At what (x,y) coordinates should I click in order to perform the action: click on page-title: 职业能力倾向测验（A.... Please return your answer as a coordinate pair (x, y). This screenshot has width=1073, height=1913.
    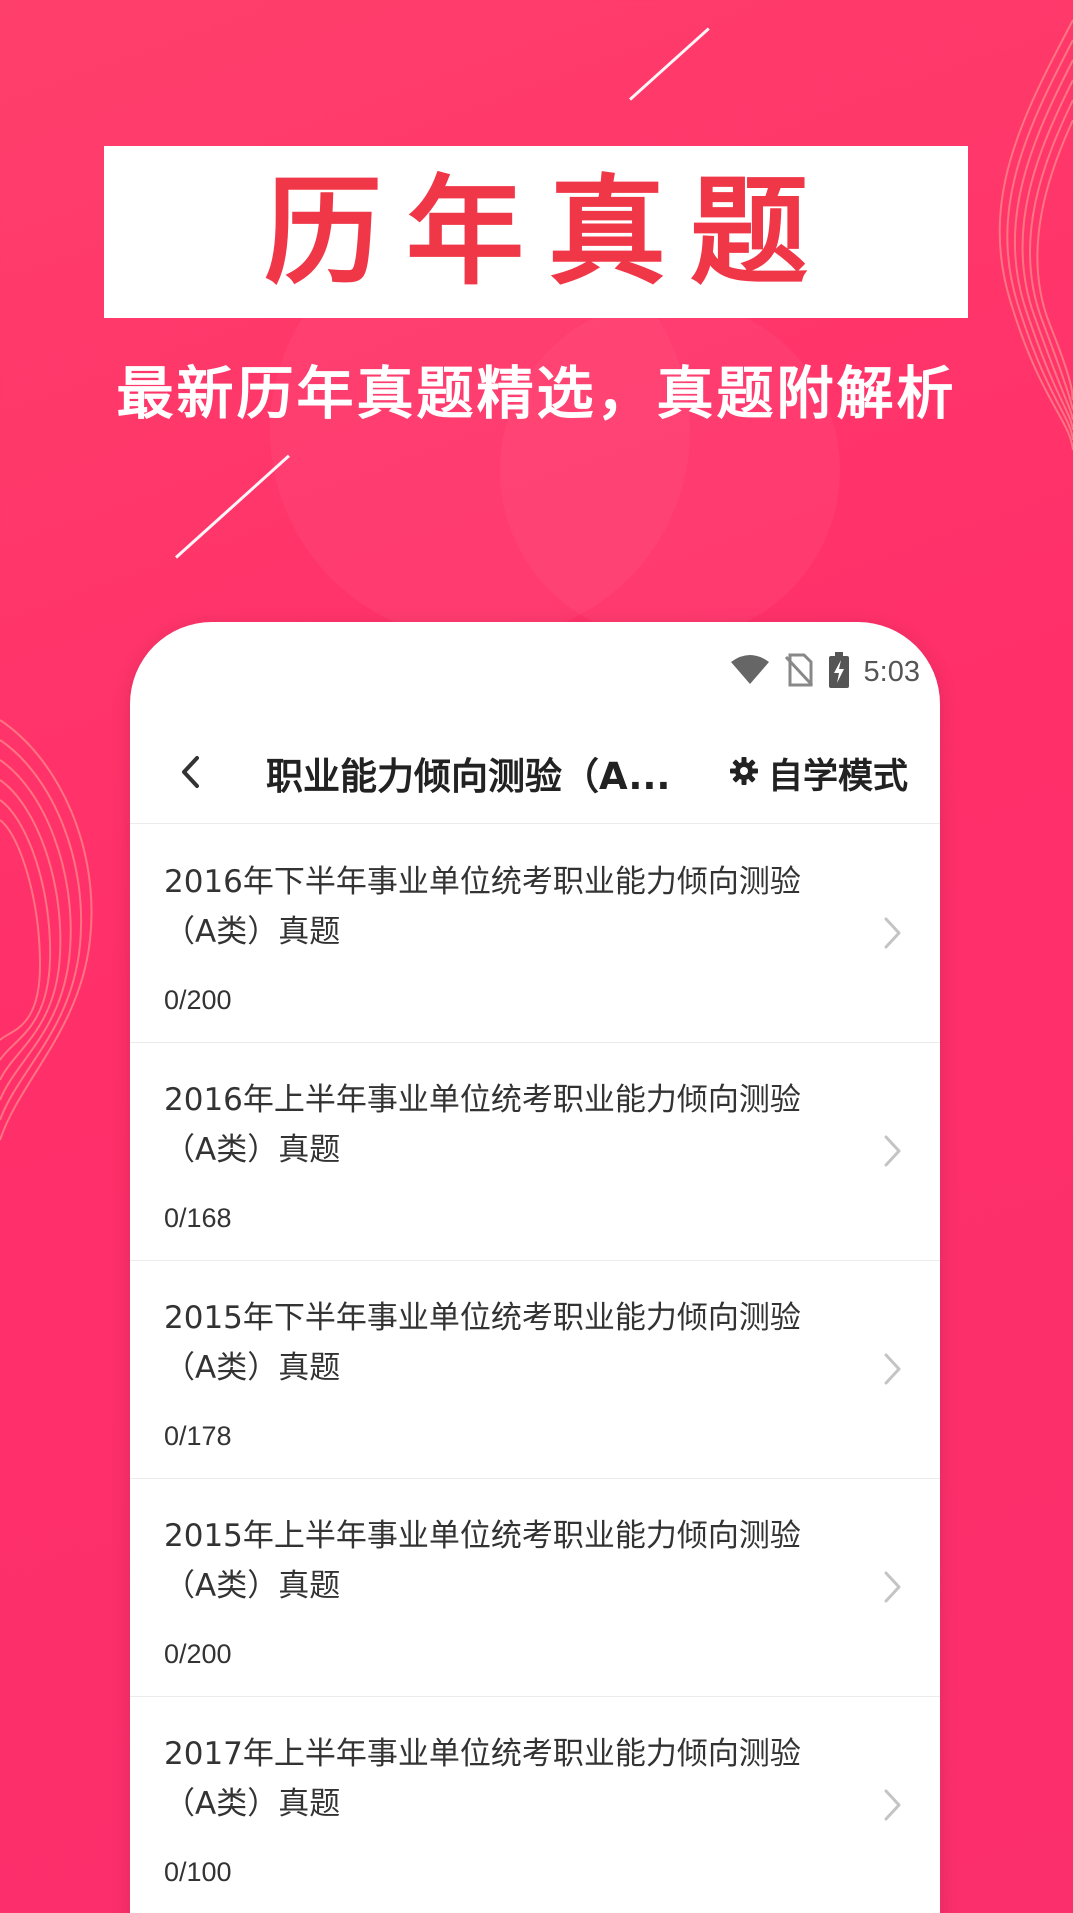
    Looking at the image, I should click on (468, 776).